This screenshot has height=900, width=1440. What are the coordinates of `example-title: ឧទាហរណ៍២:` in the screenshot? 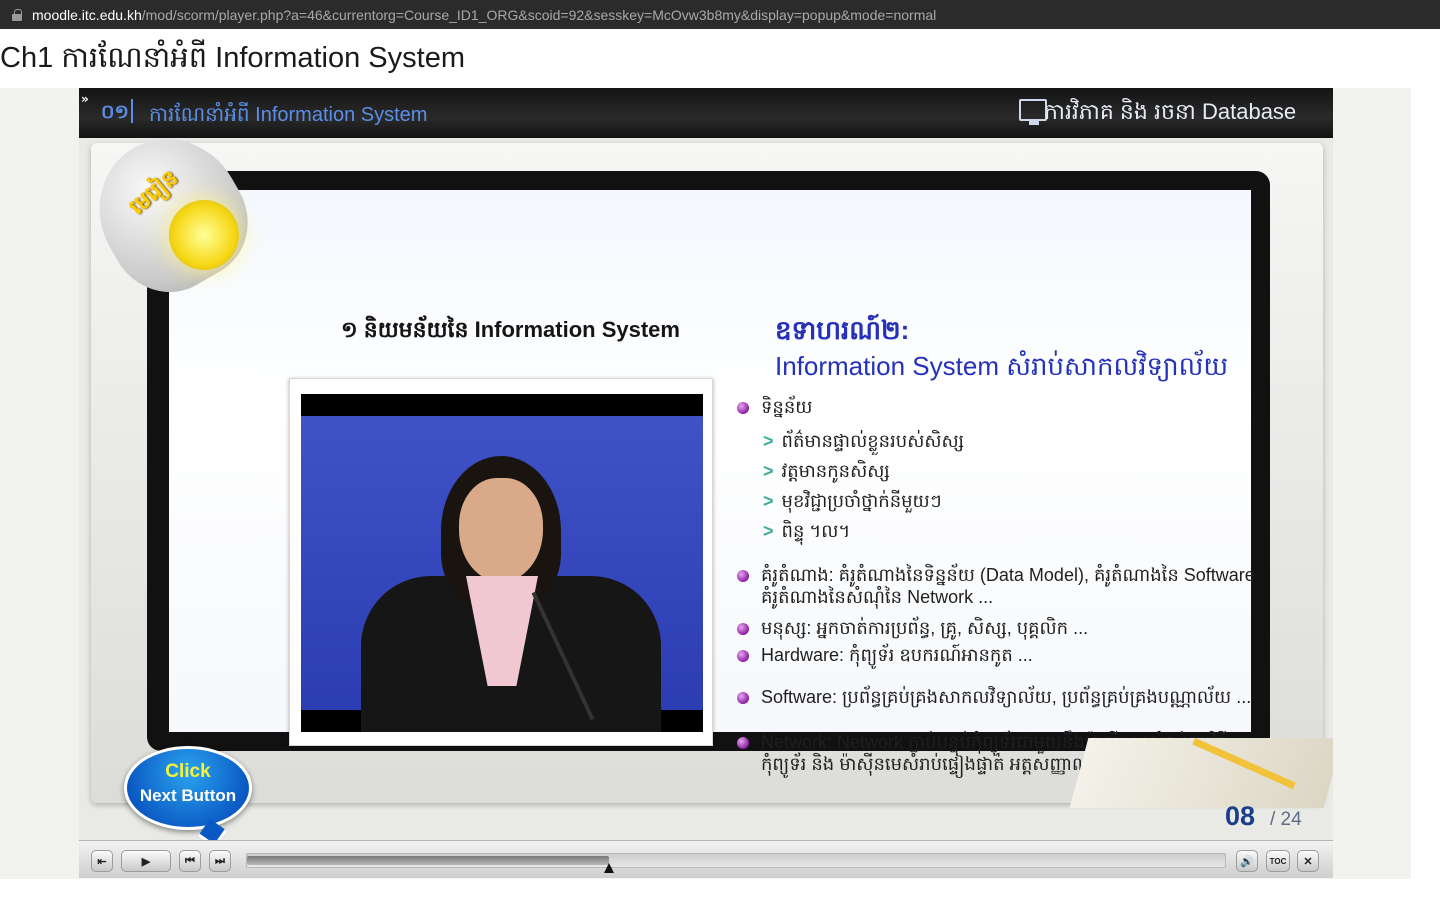 It's located at (842, 330).